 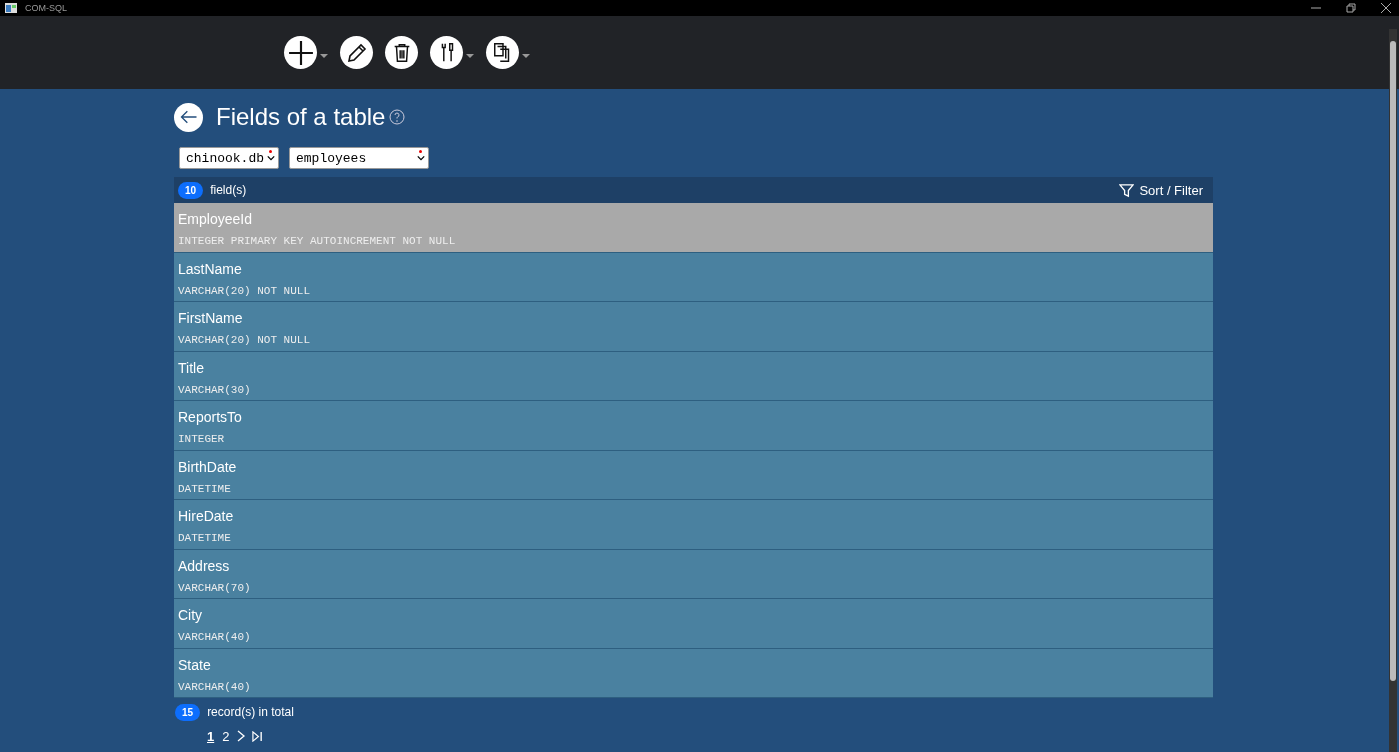 What do you see at coordinates (317, 241) in the screenshot?
I see `field-type: INTEGER PRIMARY KEY AUTOINCREMENT NOT NULL` at bounding box center [317, 241].